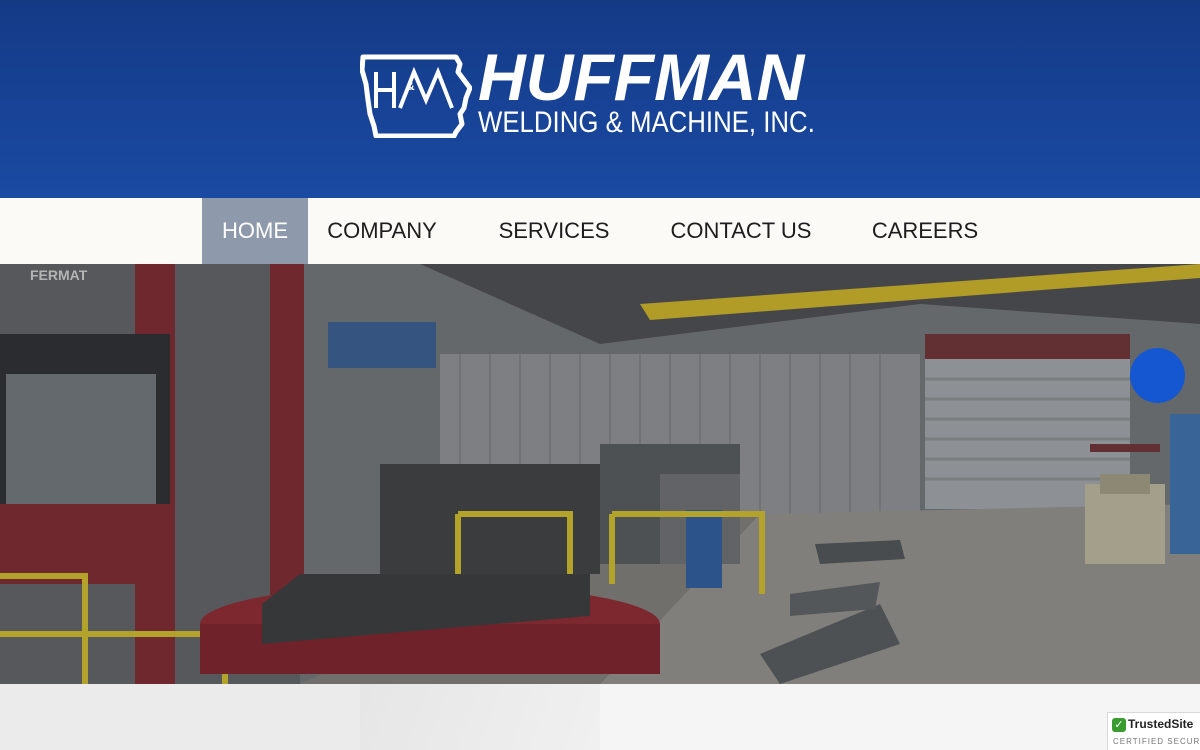  I want to click on nav-item-contact-us: CONTACT US, so click(741, 231).